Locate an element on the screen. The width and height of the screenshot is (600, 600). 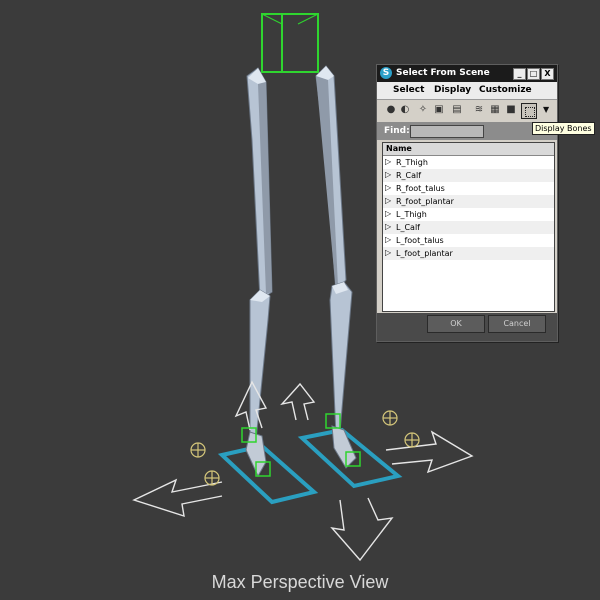
display-bones-tooltip: Display Bones is located at coordinates (563, 128).